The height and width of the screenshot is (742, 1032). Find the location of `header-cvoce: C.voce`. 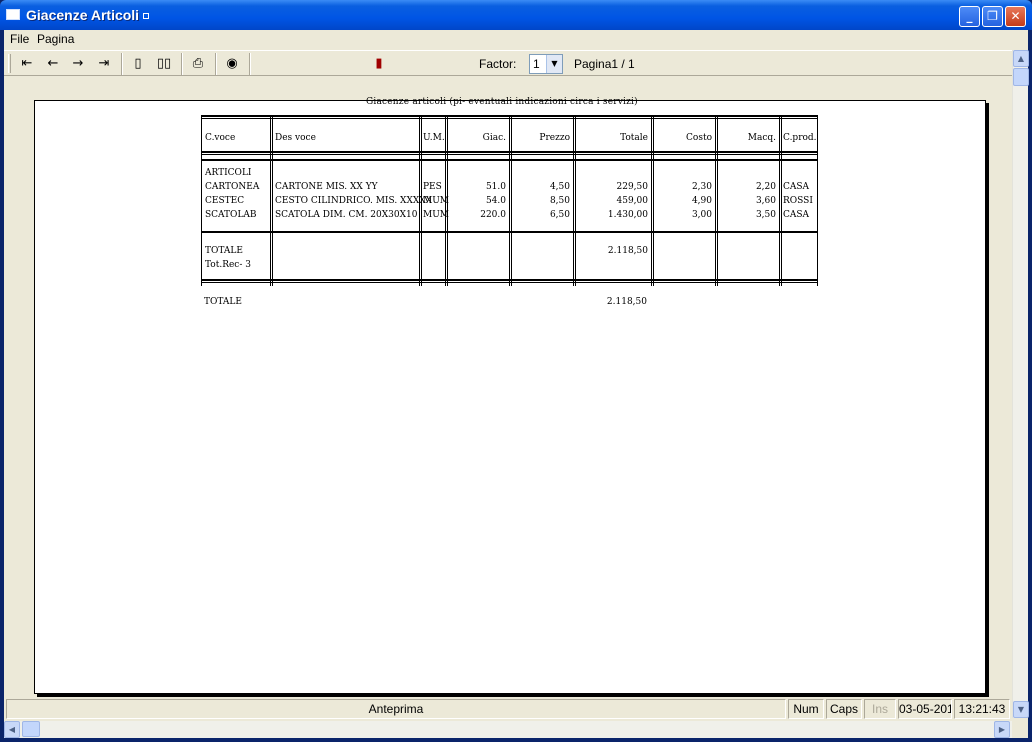

header-cvoce: C.voce is located at coordinates (220, 138).